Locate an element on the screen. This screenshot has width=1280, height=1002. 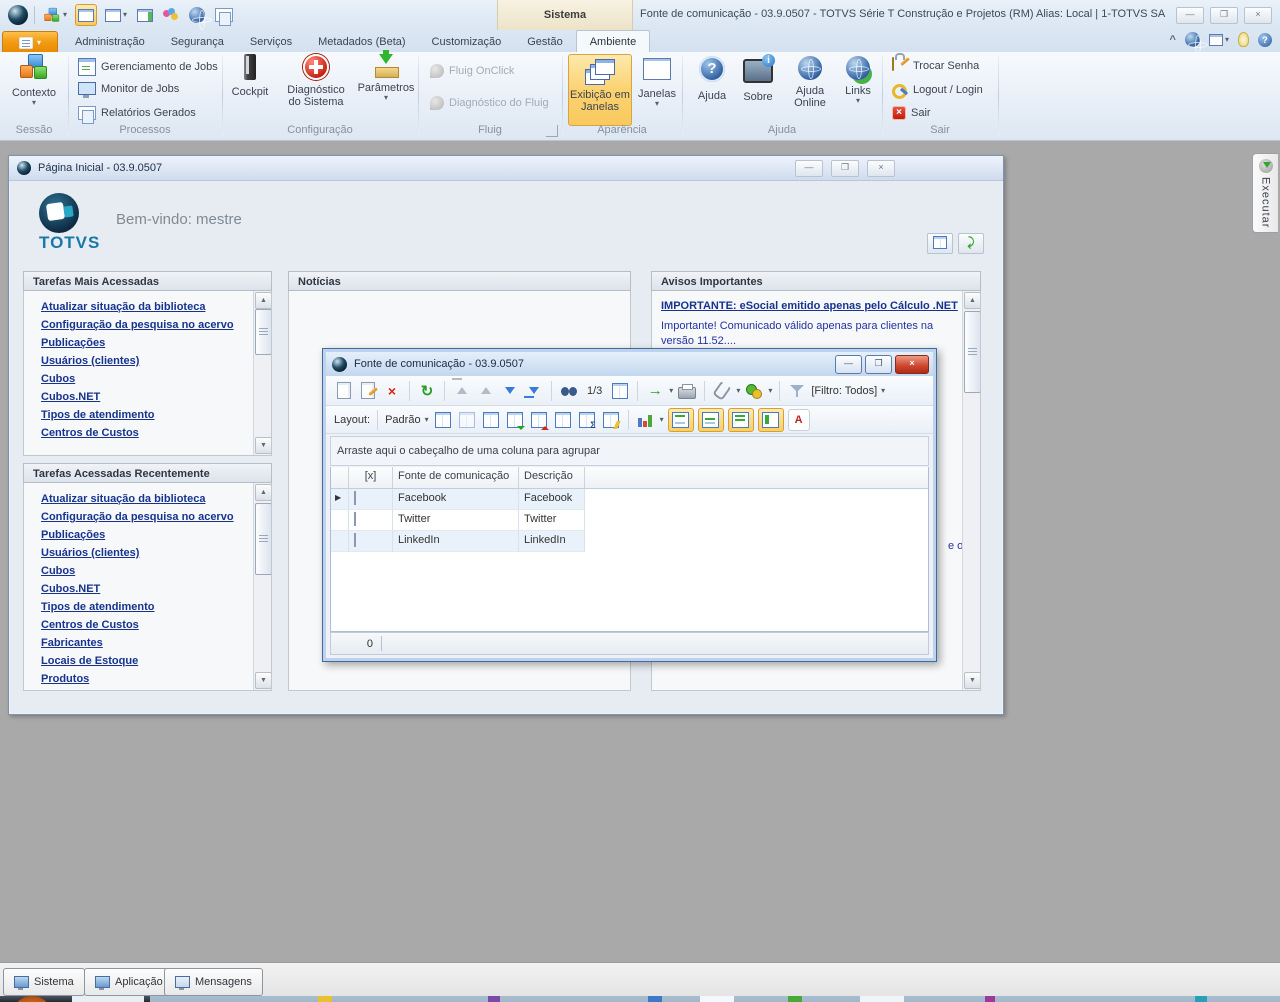
column-header-check: [x] is located at coordinates (371, 477).